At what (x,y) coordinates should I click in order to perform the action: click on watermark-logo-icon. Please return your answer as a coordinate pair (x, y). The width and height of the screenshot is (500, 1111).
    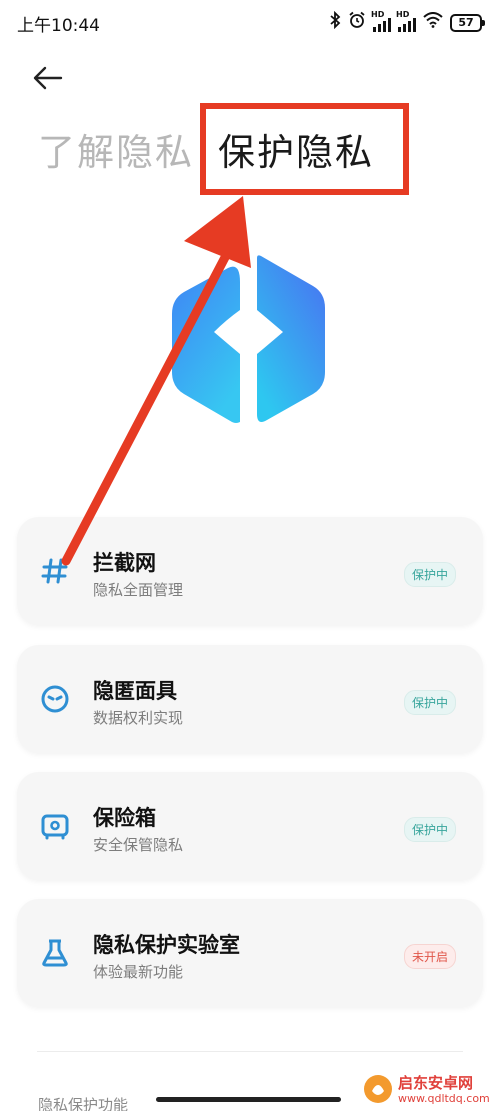
    Looking at the image, I should click on (378, 1089).